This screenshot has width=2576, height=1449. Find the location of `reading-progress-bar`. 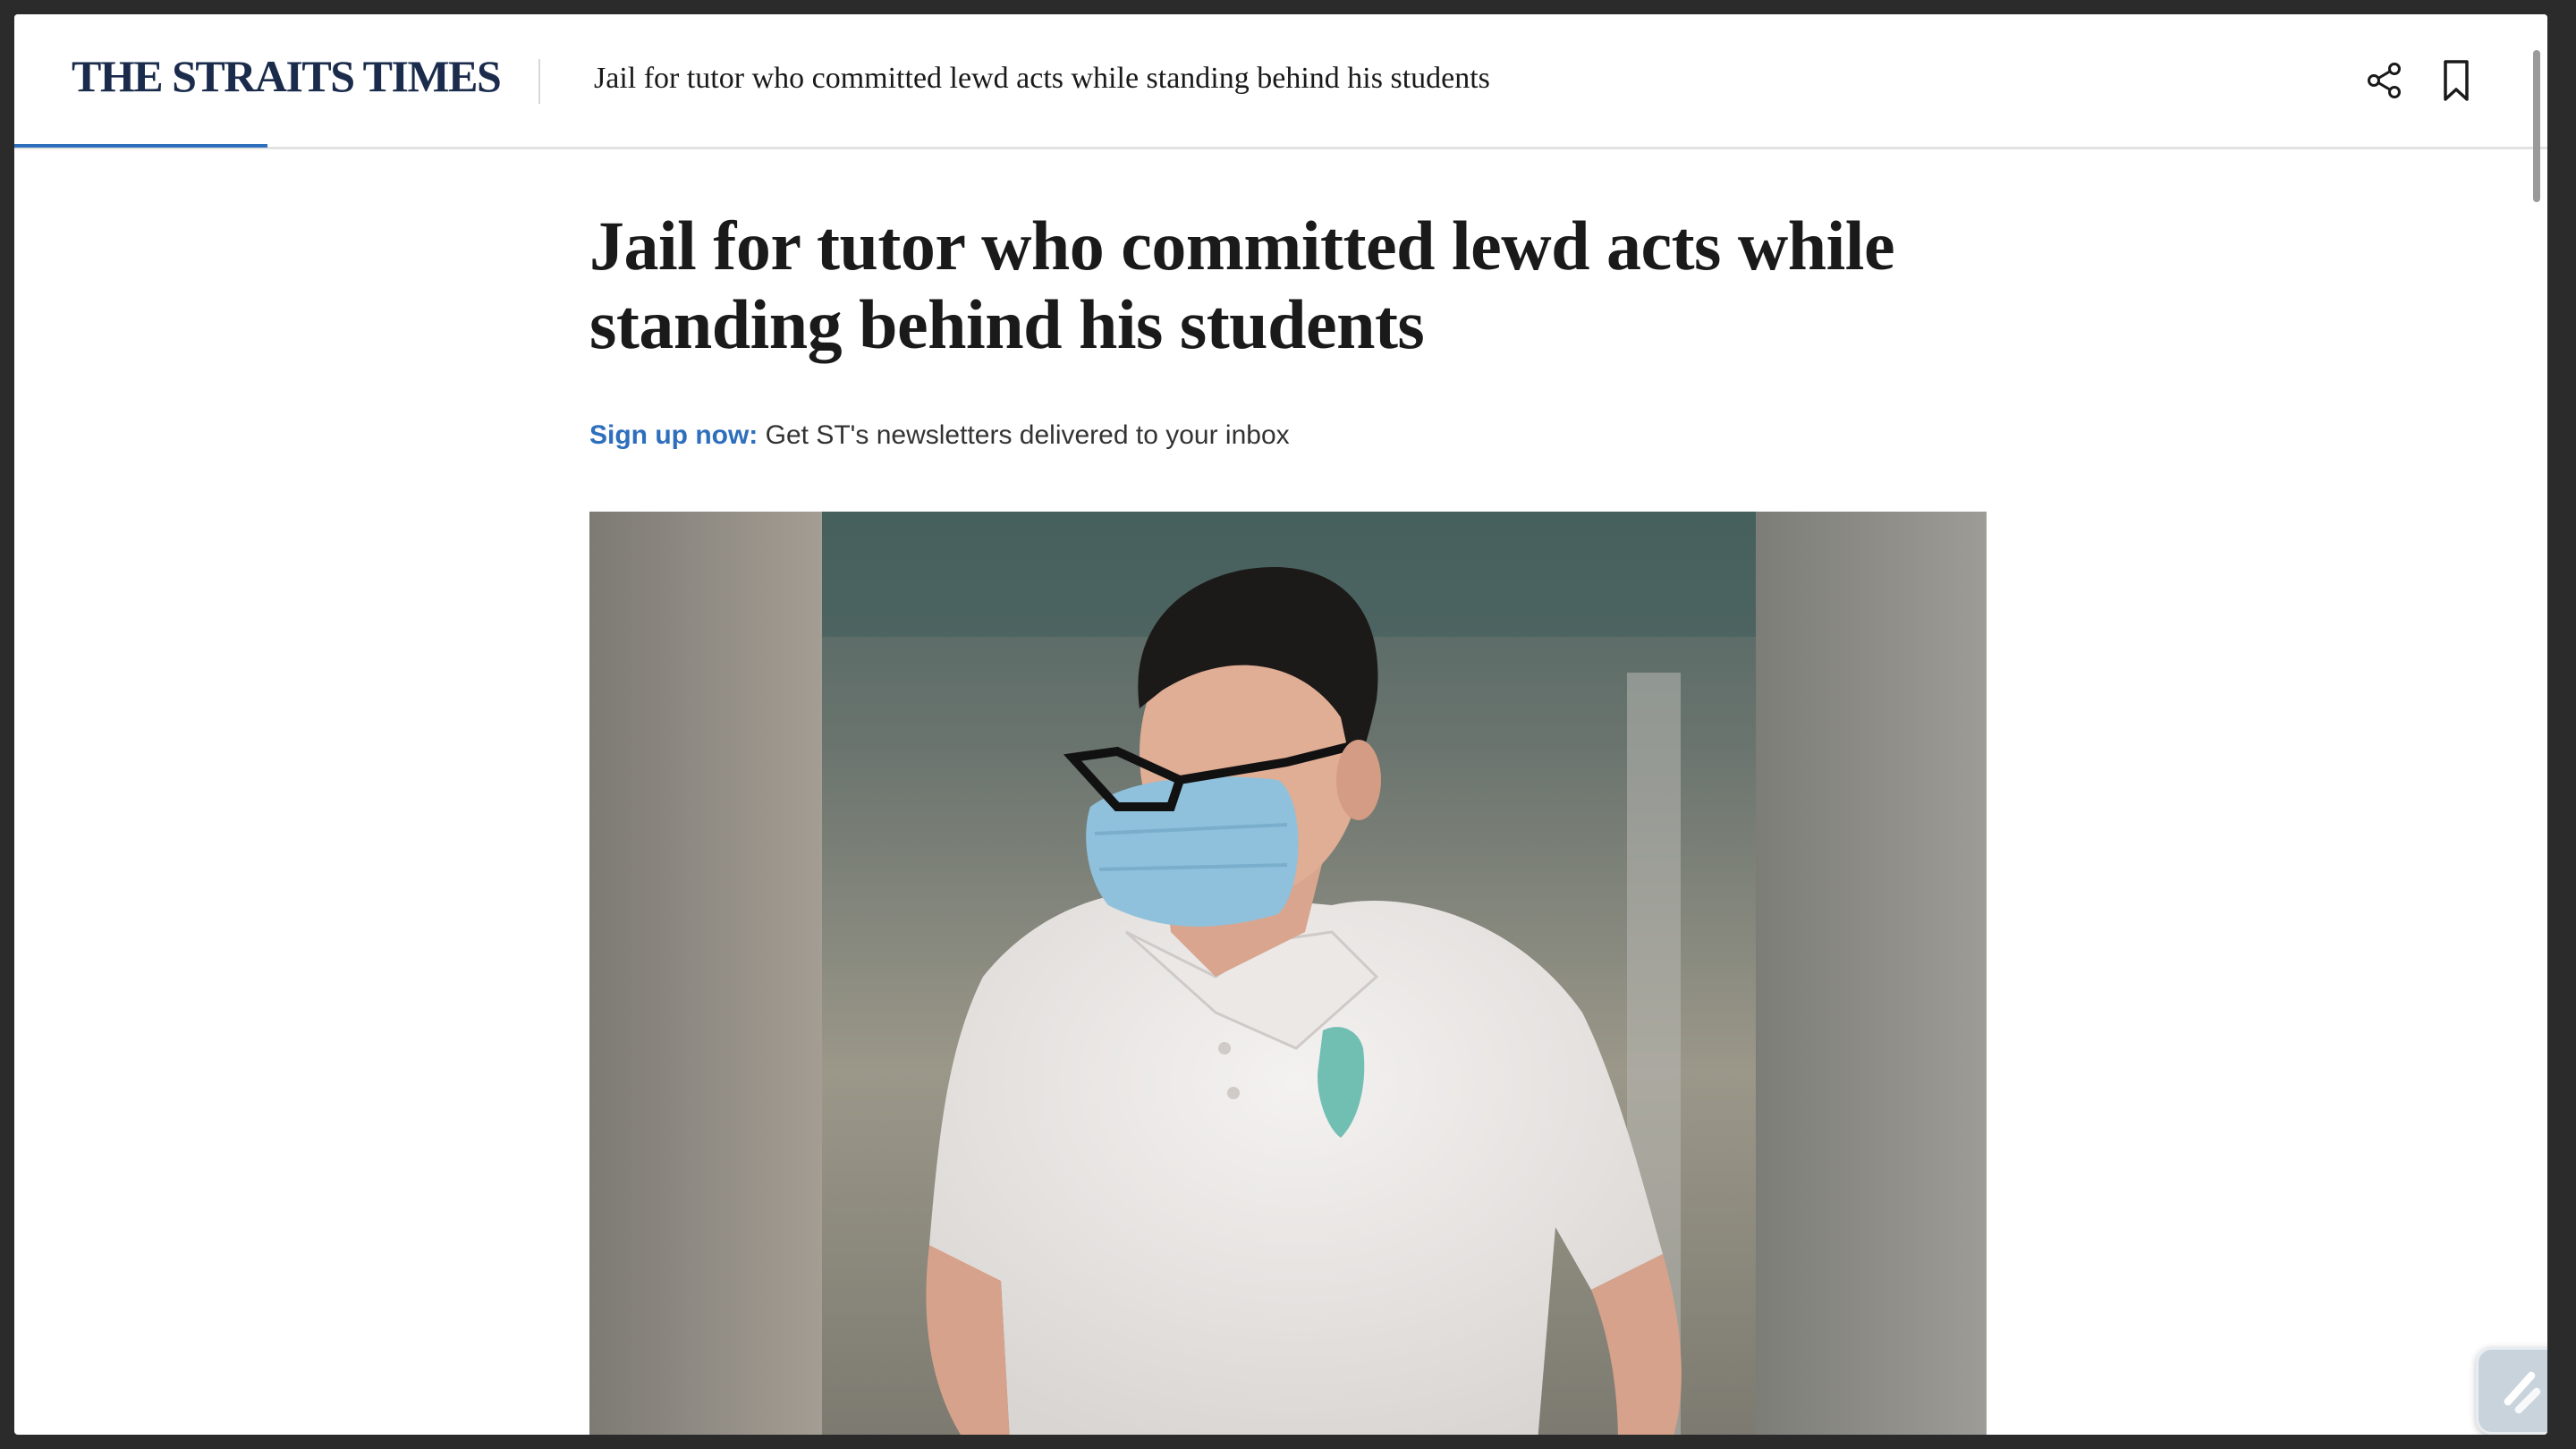

reading-progress-bar is located at coordinates (141, 146).